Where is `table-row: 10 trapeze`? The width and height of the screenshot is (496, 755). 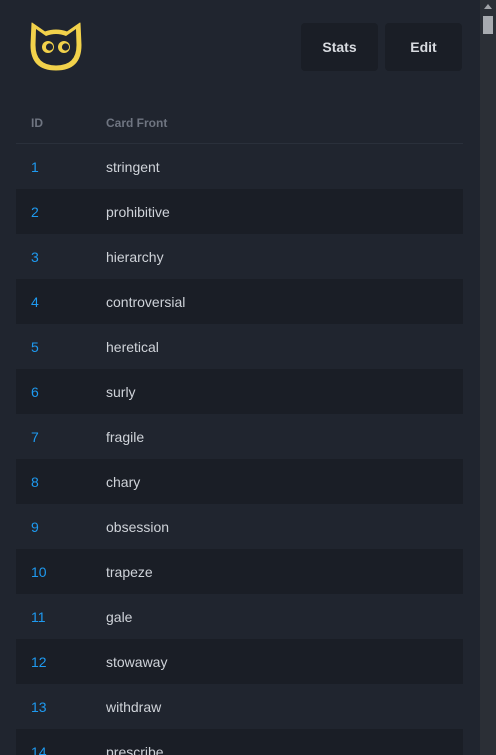
table-row: 10 trapeze is located at coordinates (239, 571).